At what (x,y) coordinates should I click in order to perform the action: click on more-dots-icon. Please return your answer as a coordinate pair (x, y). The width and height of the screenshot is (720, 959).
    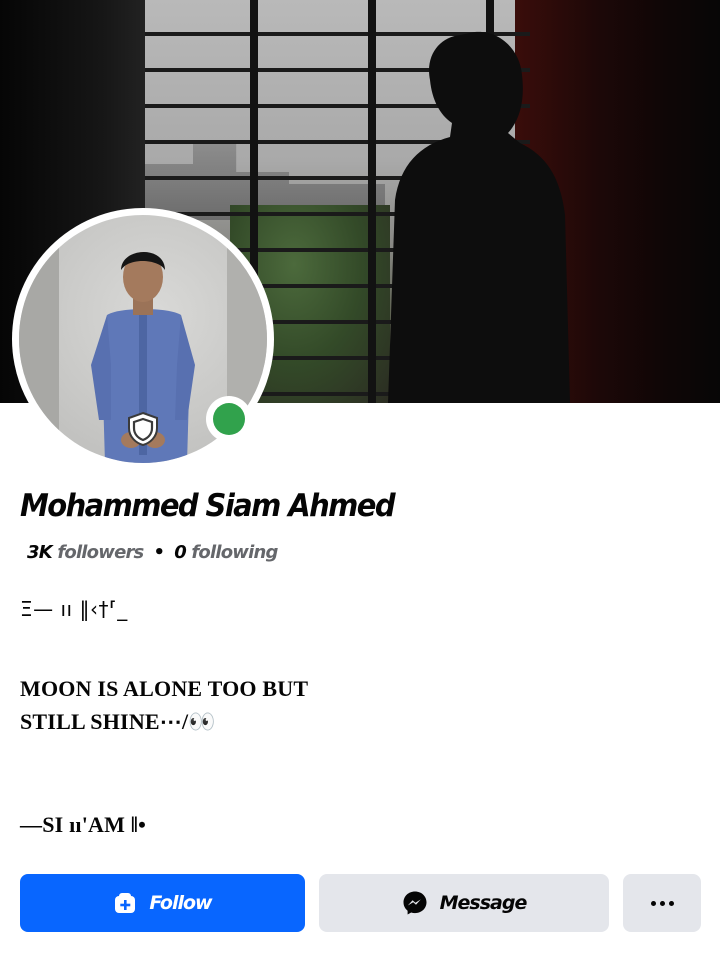
    Looking at the image, I should click on (662, 903).